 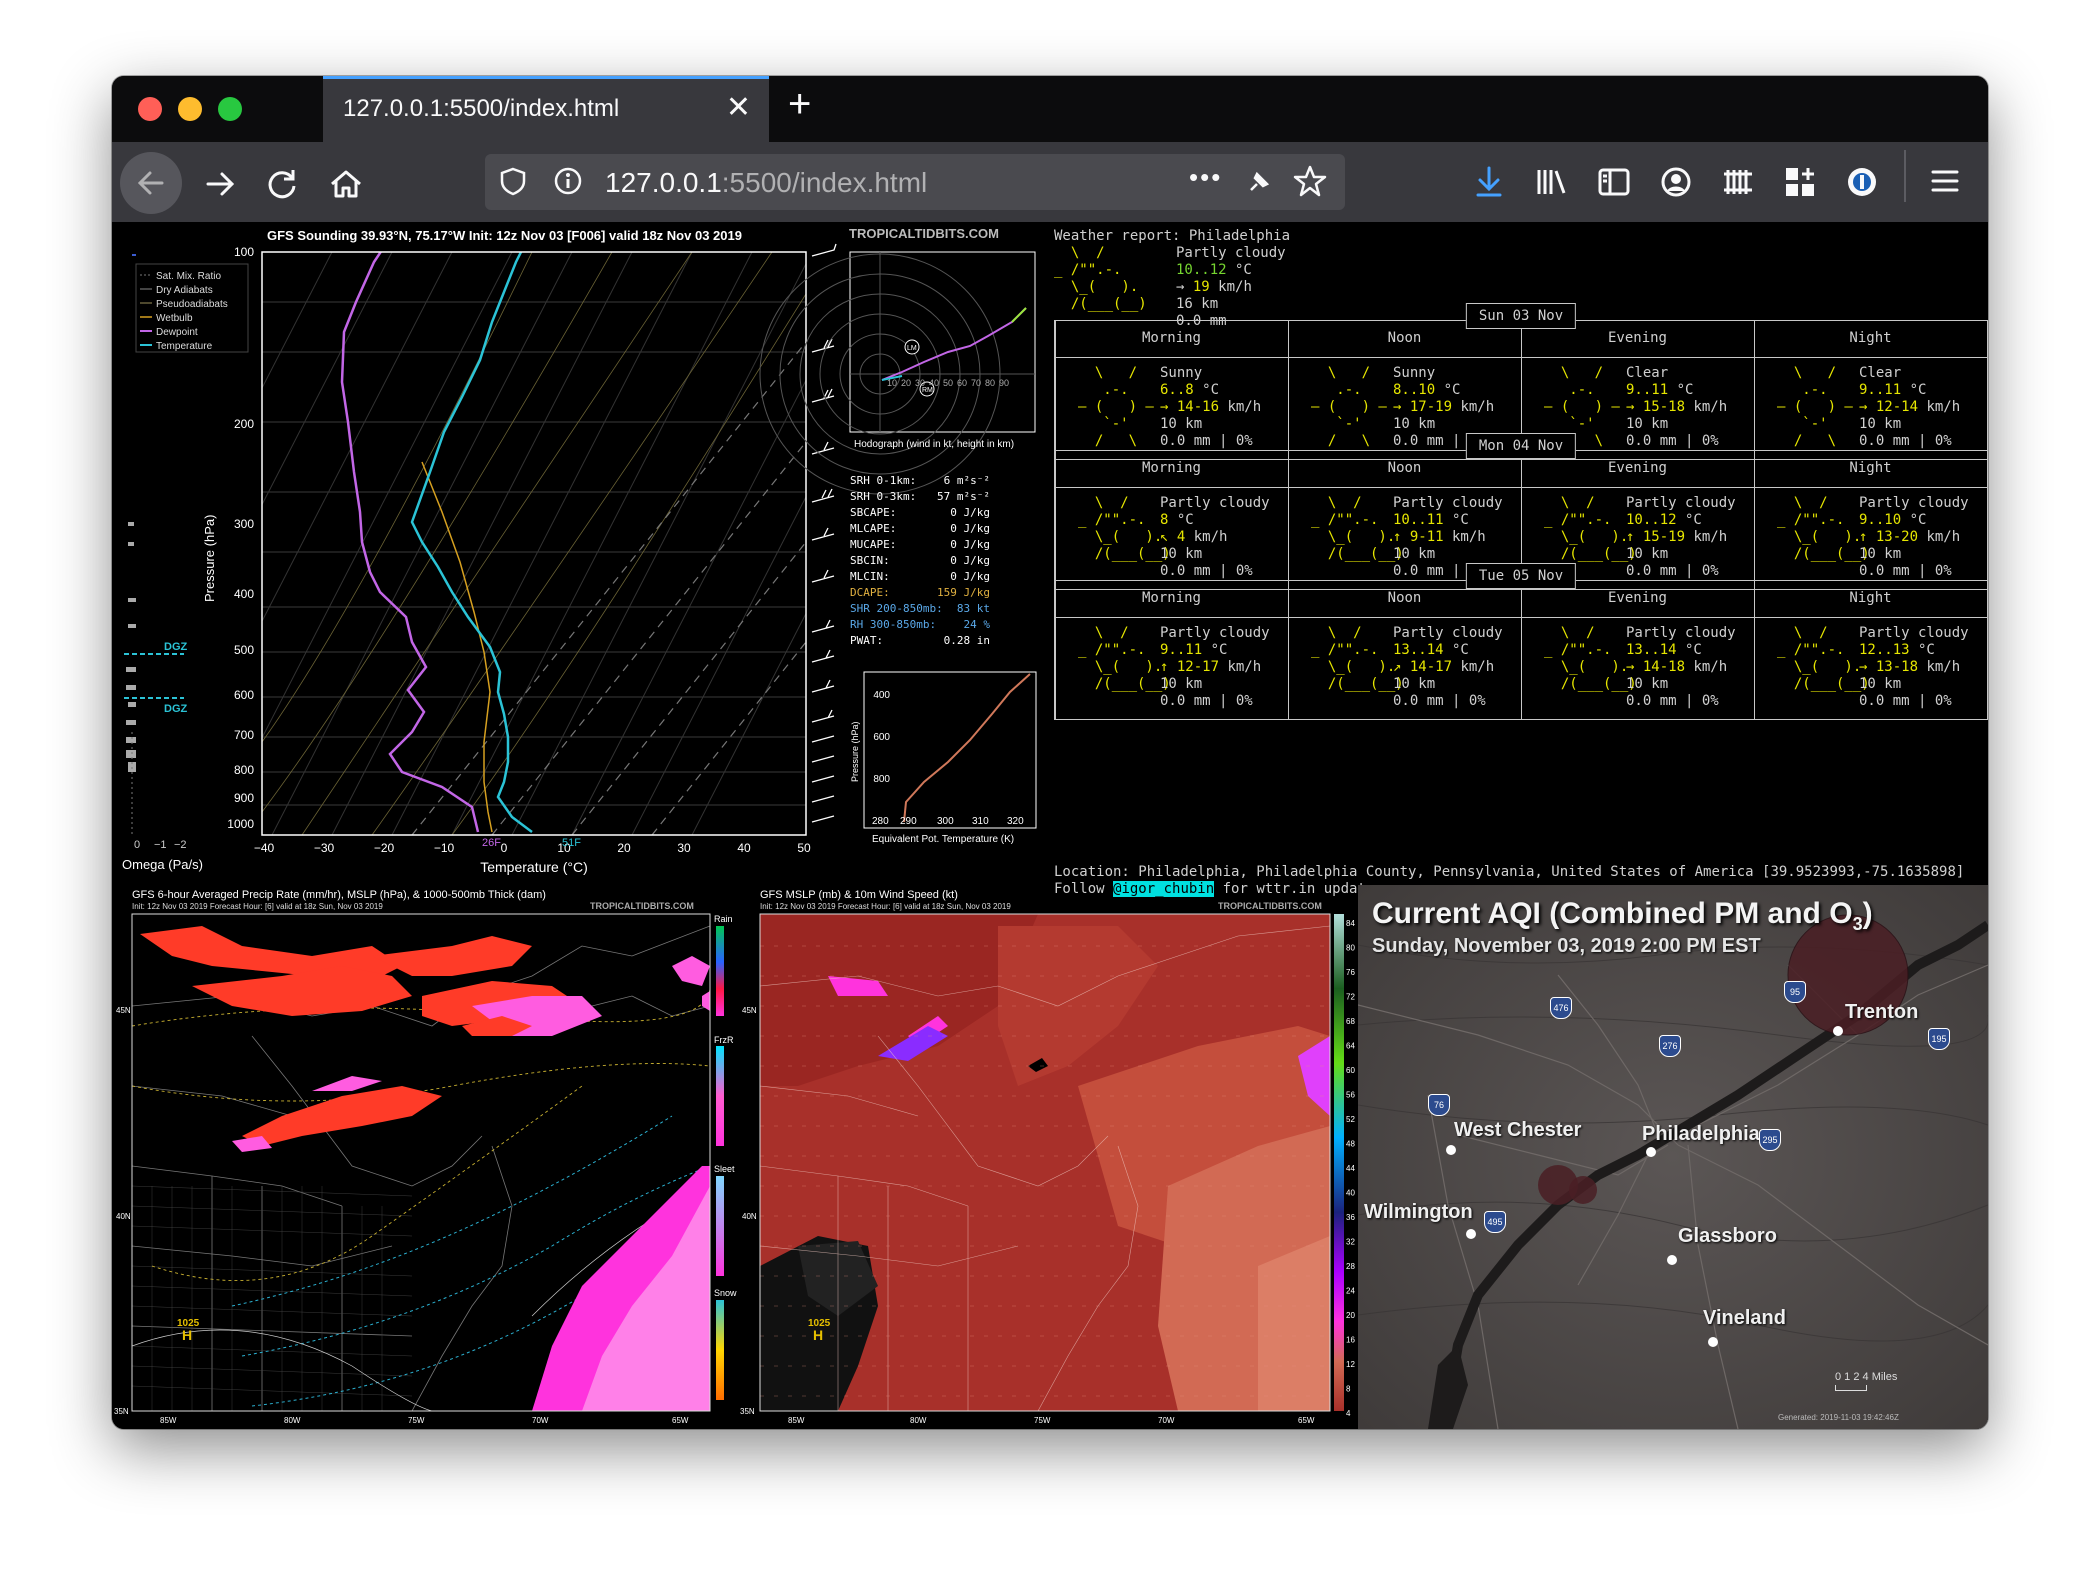 What do you see at coordinates (1939, 1039) in the screenshot?
I see `shield-195: 195` at bounding box center [1939, 1039].